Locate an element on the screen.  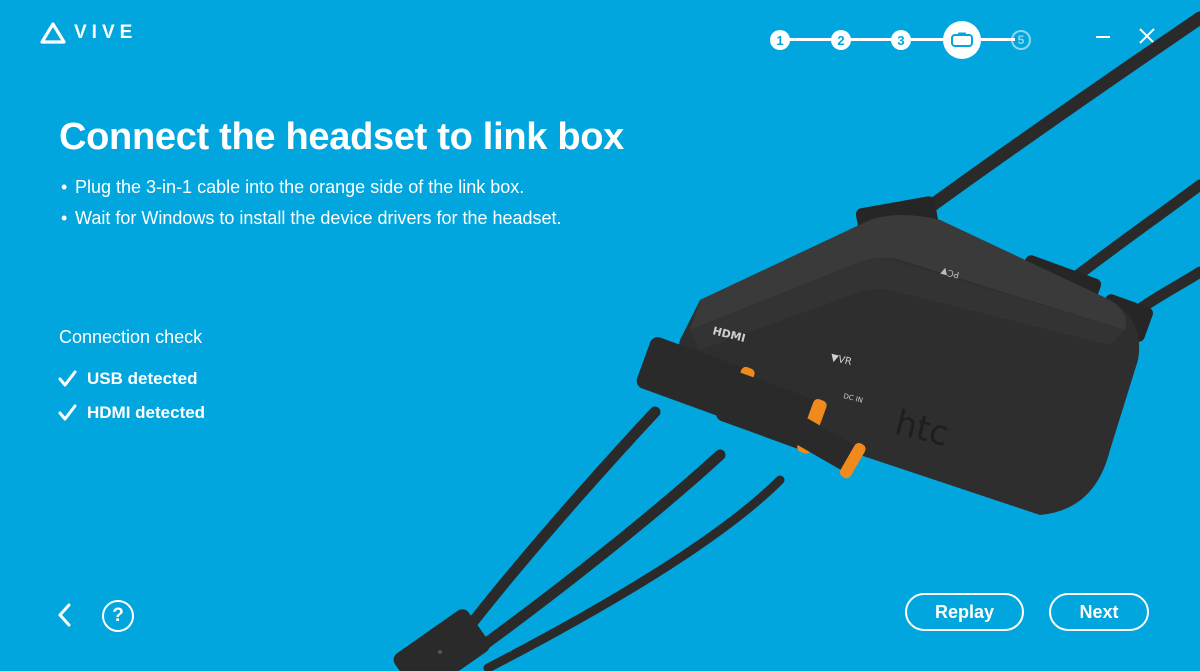
chevron-left-icon is located at coordinates (64, 615).